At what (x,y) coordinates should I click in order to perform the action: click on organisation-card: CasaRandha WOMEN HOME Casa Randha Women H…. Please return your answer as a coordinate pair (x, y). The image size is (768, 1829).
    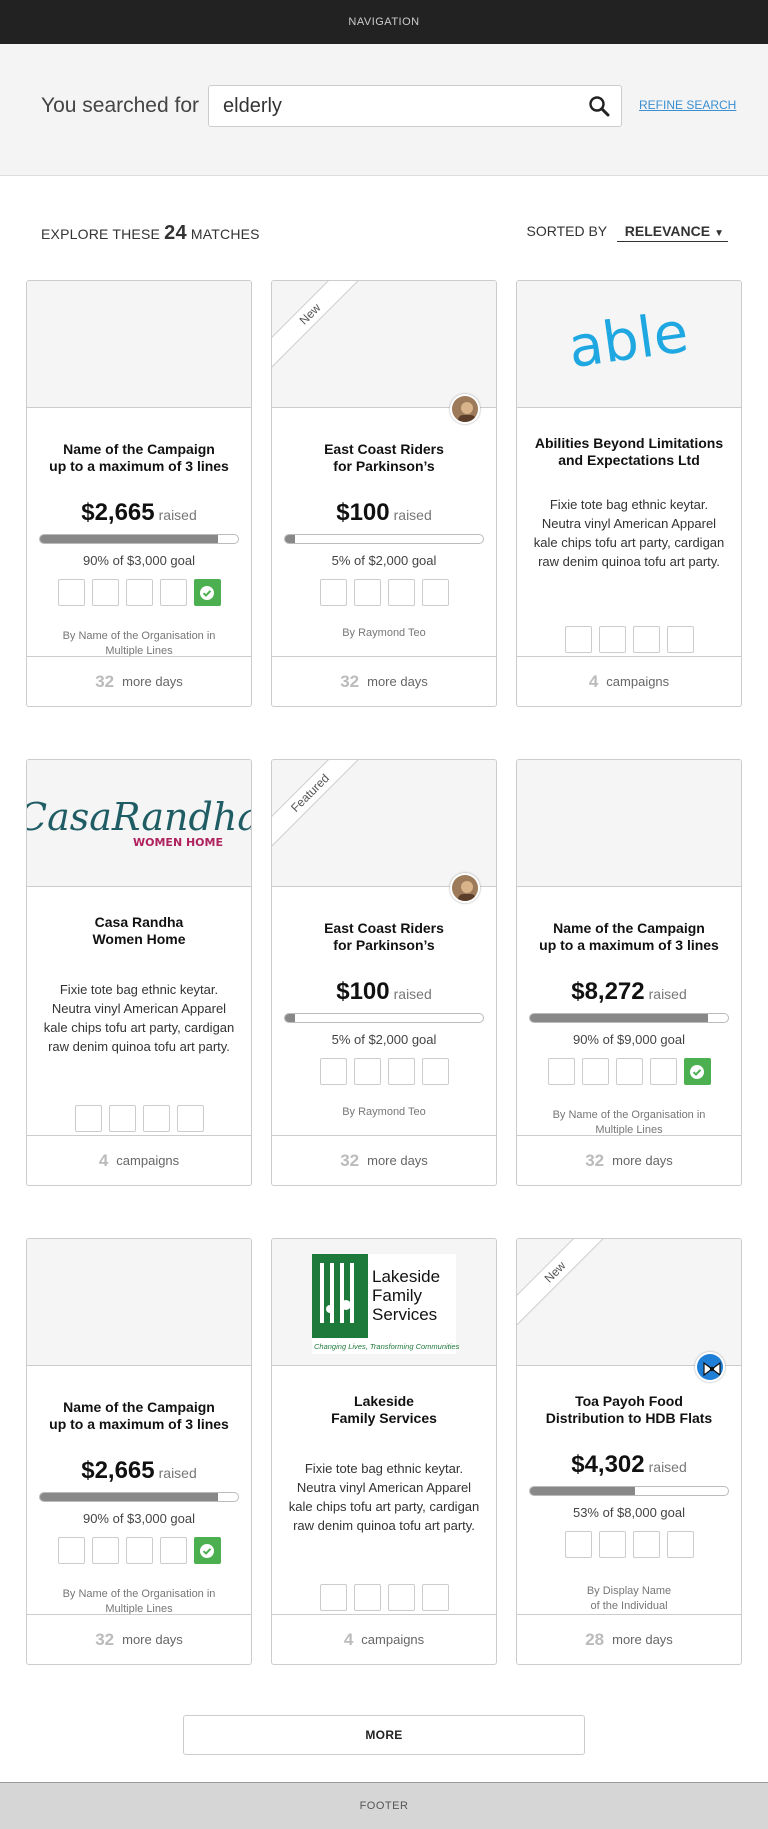
    Looking at the image, I should click on (139, 972).